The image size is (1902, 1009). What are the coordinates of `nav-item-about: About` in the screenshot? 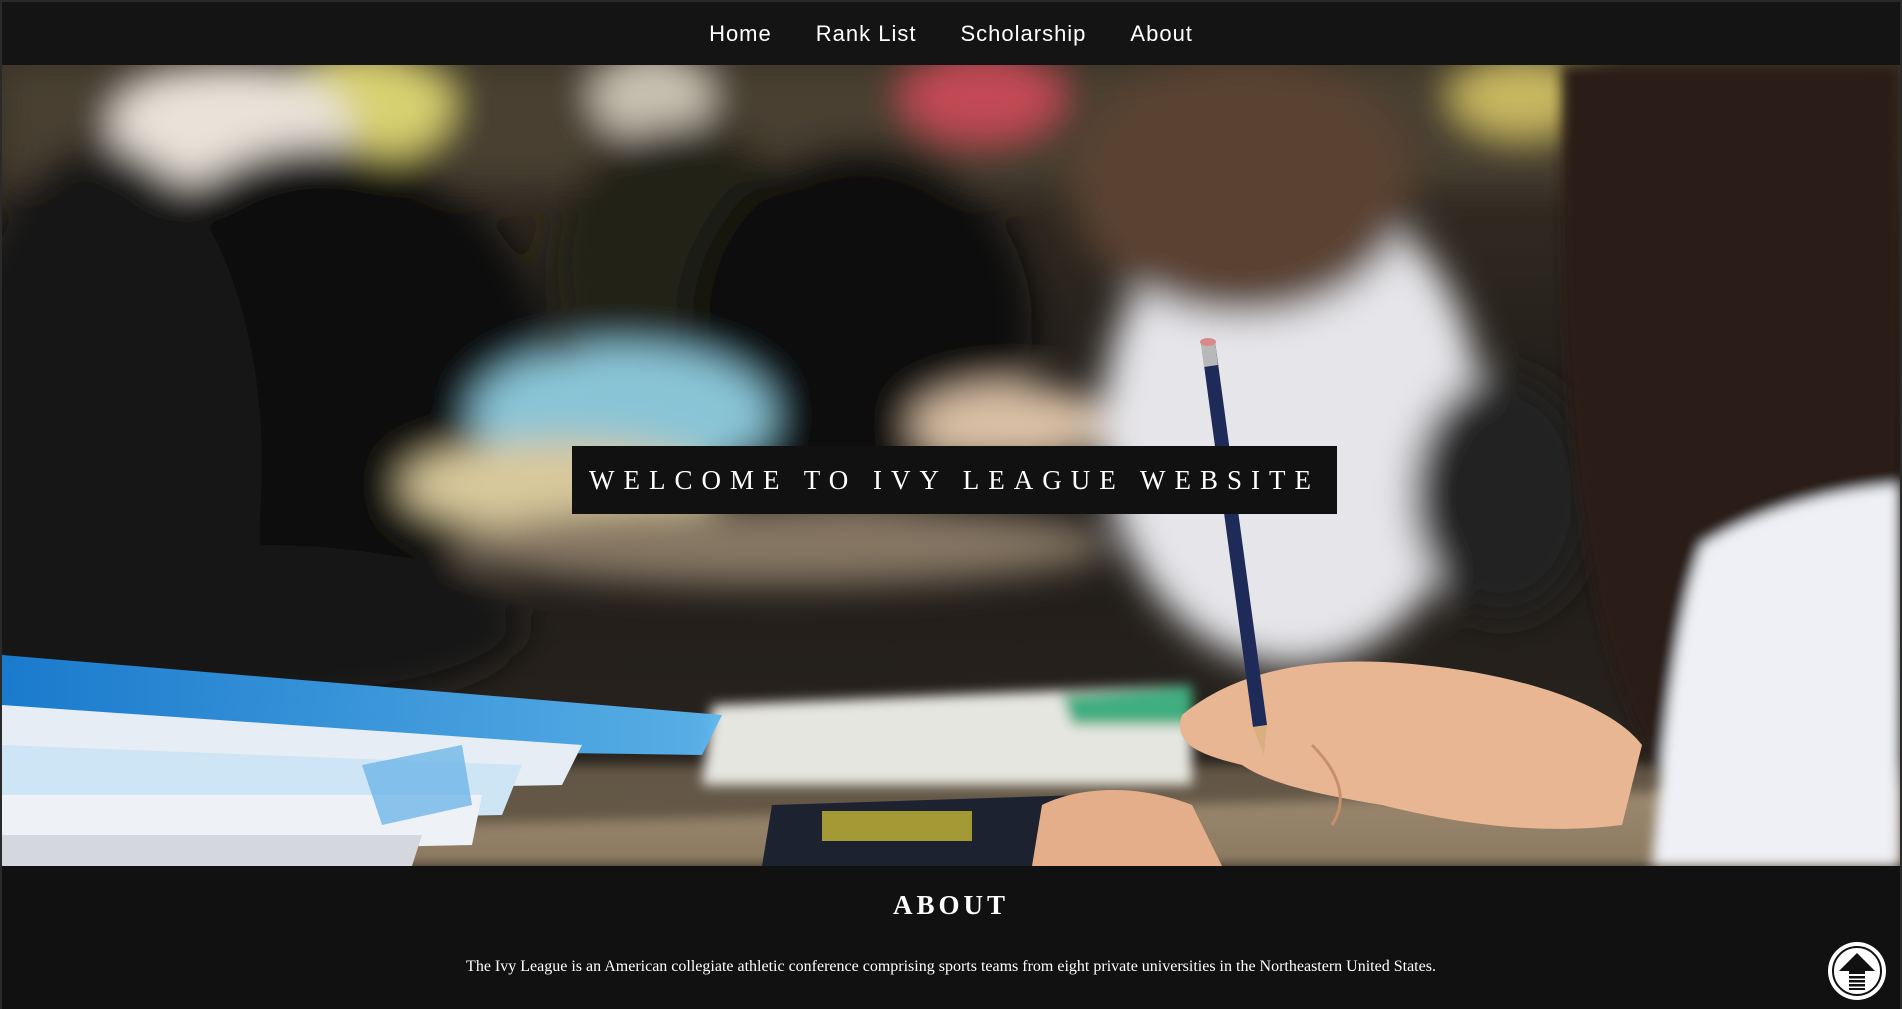 It's located at (1161, 34).